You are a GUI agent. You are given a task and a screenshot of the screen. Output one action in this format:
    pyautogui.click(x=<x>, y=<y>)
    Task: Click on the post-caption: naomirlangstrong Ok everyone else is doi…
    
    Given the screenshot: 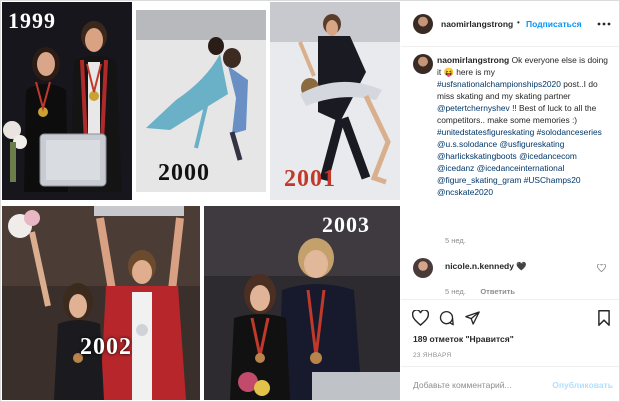 What is the action you would take?
    pyautogui.click(x=524, y=126)
    